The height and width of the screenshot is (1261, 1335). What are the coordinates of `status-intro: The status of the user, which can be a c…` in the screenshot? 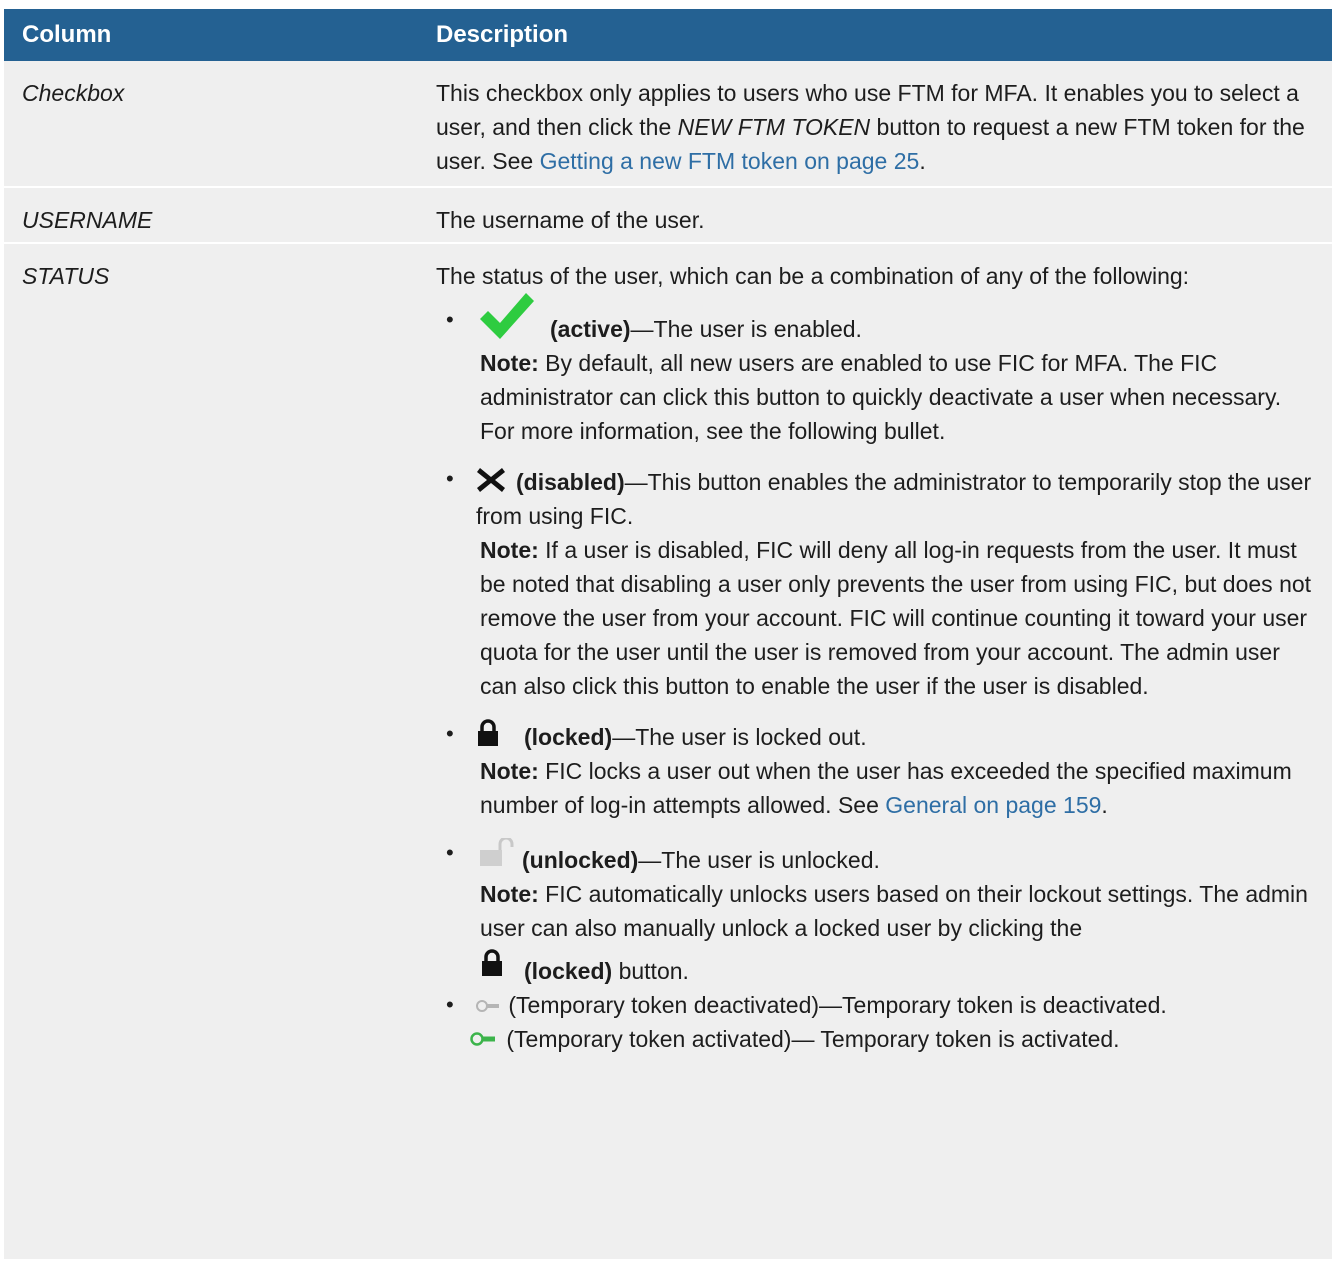 It's located at (813, 276).